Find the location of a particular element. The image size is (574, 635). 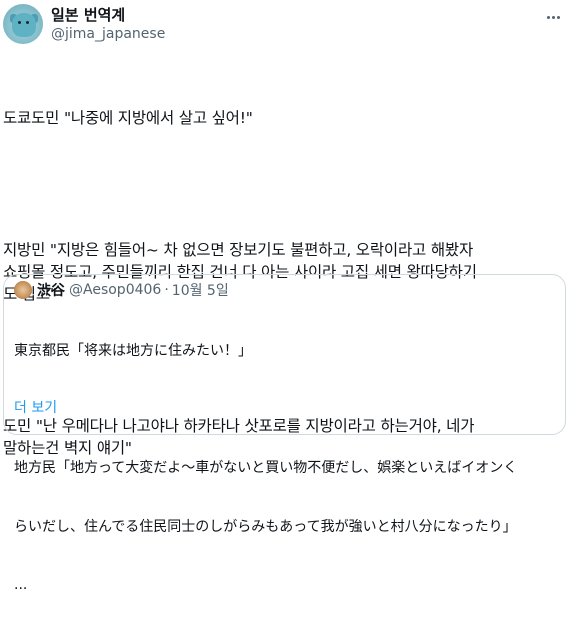

quoted-tweet-header: 渋谷 @Aesop0406 · 10월 5일 is located at coordinates (121, 290).